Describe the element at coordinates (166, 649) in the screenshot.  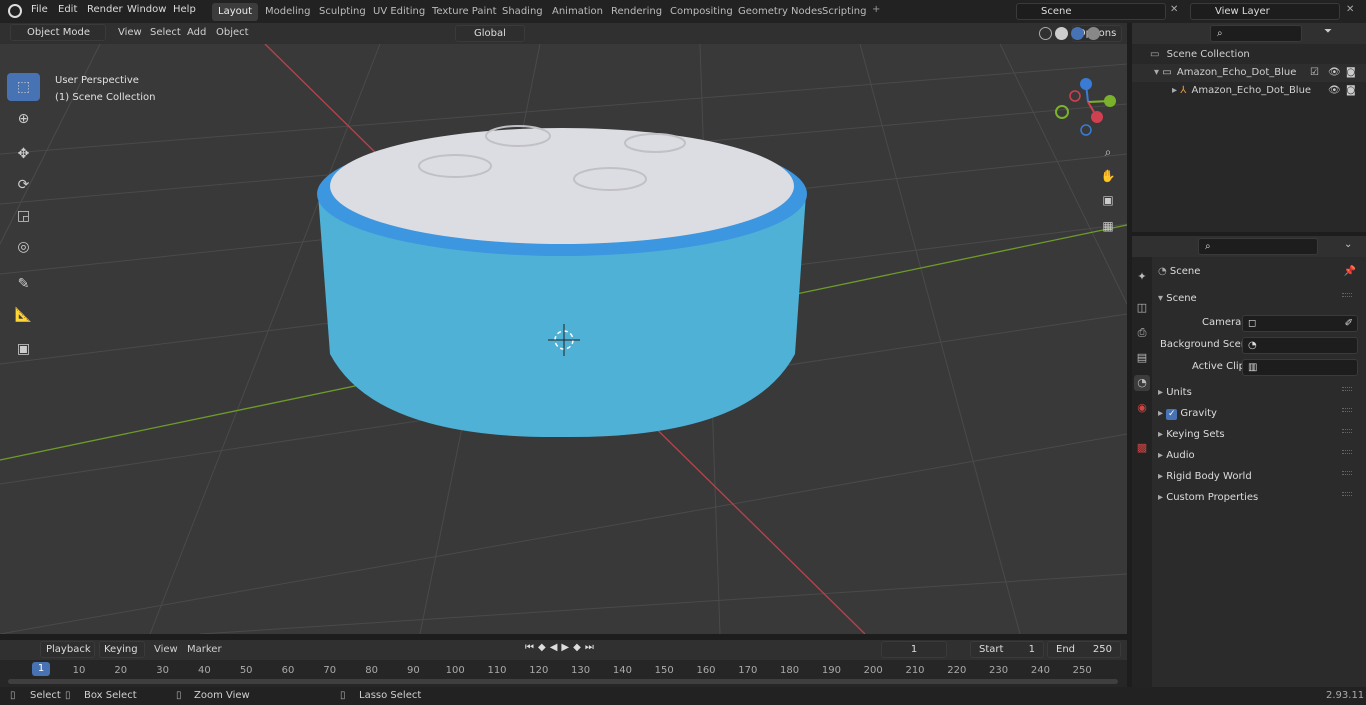
I see `timeline-view-menu: View` at that location.